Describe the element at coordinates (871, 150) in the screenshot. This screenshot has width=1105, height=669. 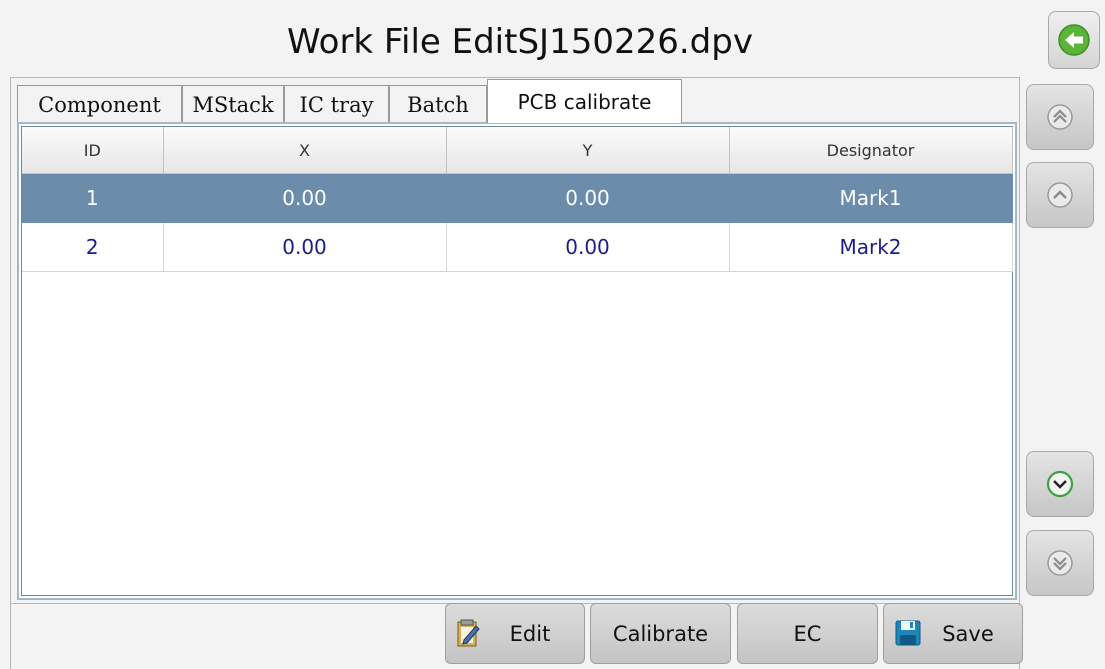
I see `column-header-designator: Designator` at that location.